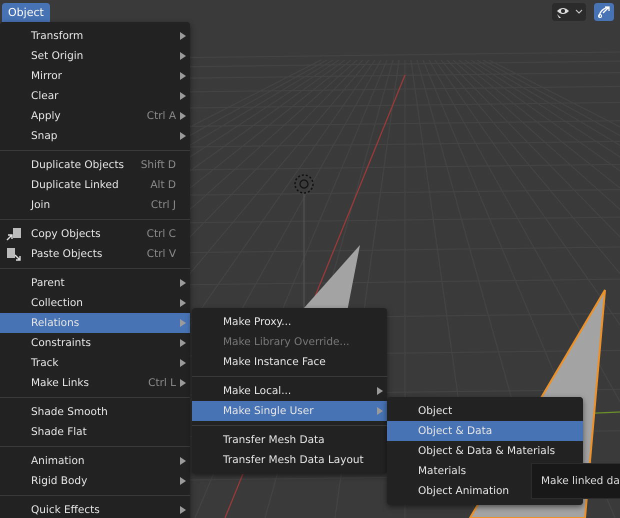  What do you see at coordinates (163, 185) in the screenshot?
I see `shortcut-text: Alt D` at bounding box center [163, 185].